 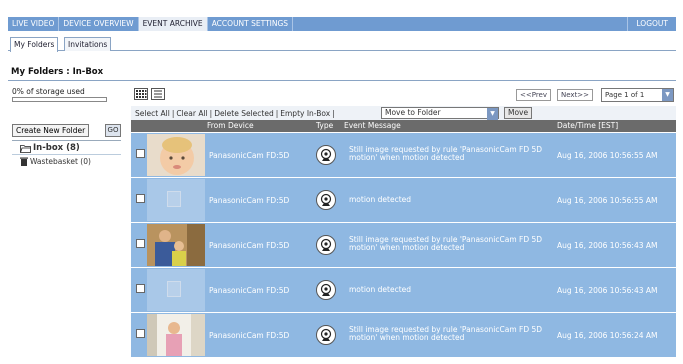 I want to click on go-button: GO, so click(x=113, y=130).